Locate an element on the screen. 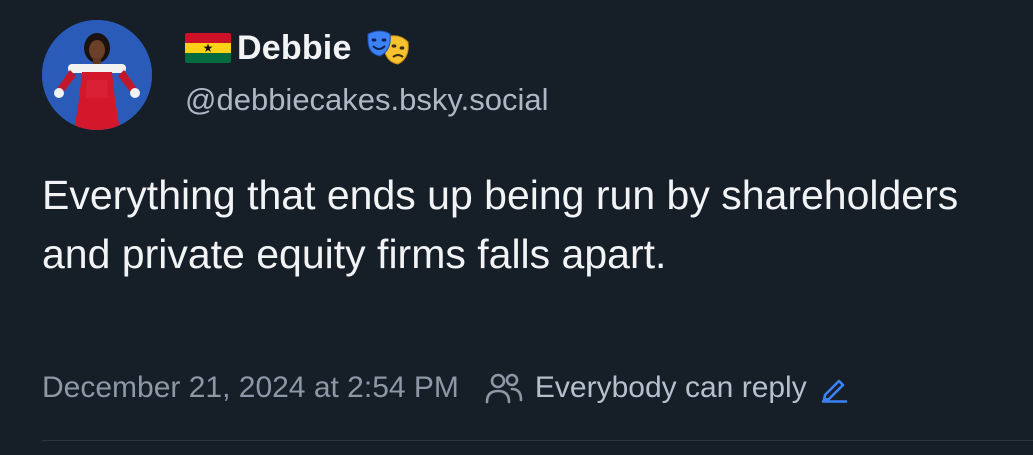 This screenshot has width=1033, height=455. reply-setting-label: Everybody can reply is located at coordinates (670, 387).